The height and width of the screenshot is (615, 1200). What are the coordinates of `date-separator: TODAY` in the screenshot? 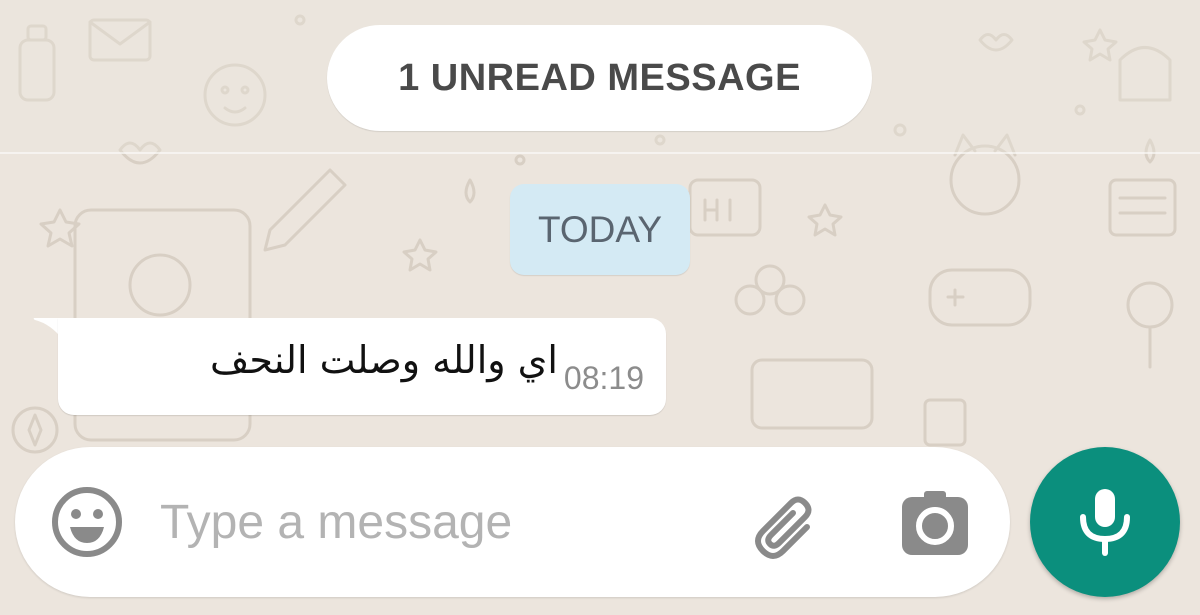 It's located at (600, 229).